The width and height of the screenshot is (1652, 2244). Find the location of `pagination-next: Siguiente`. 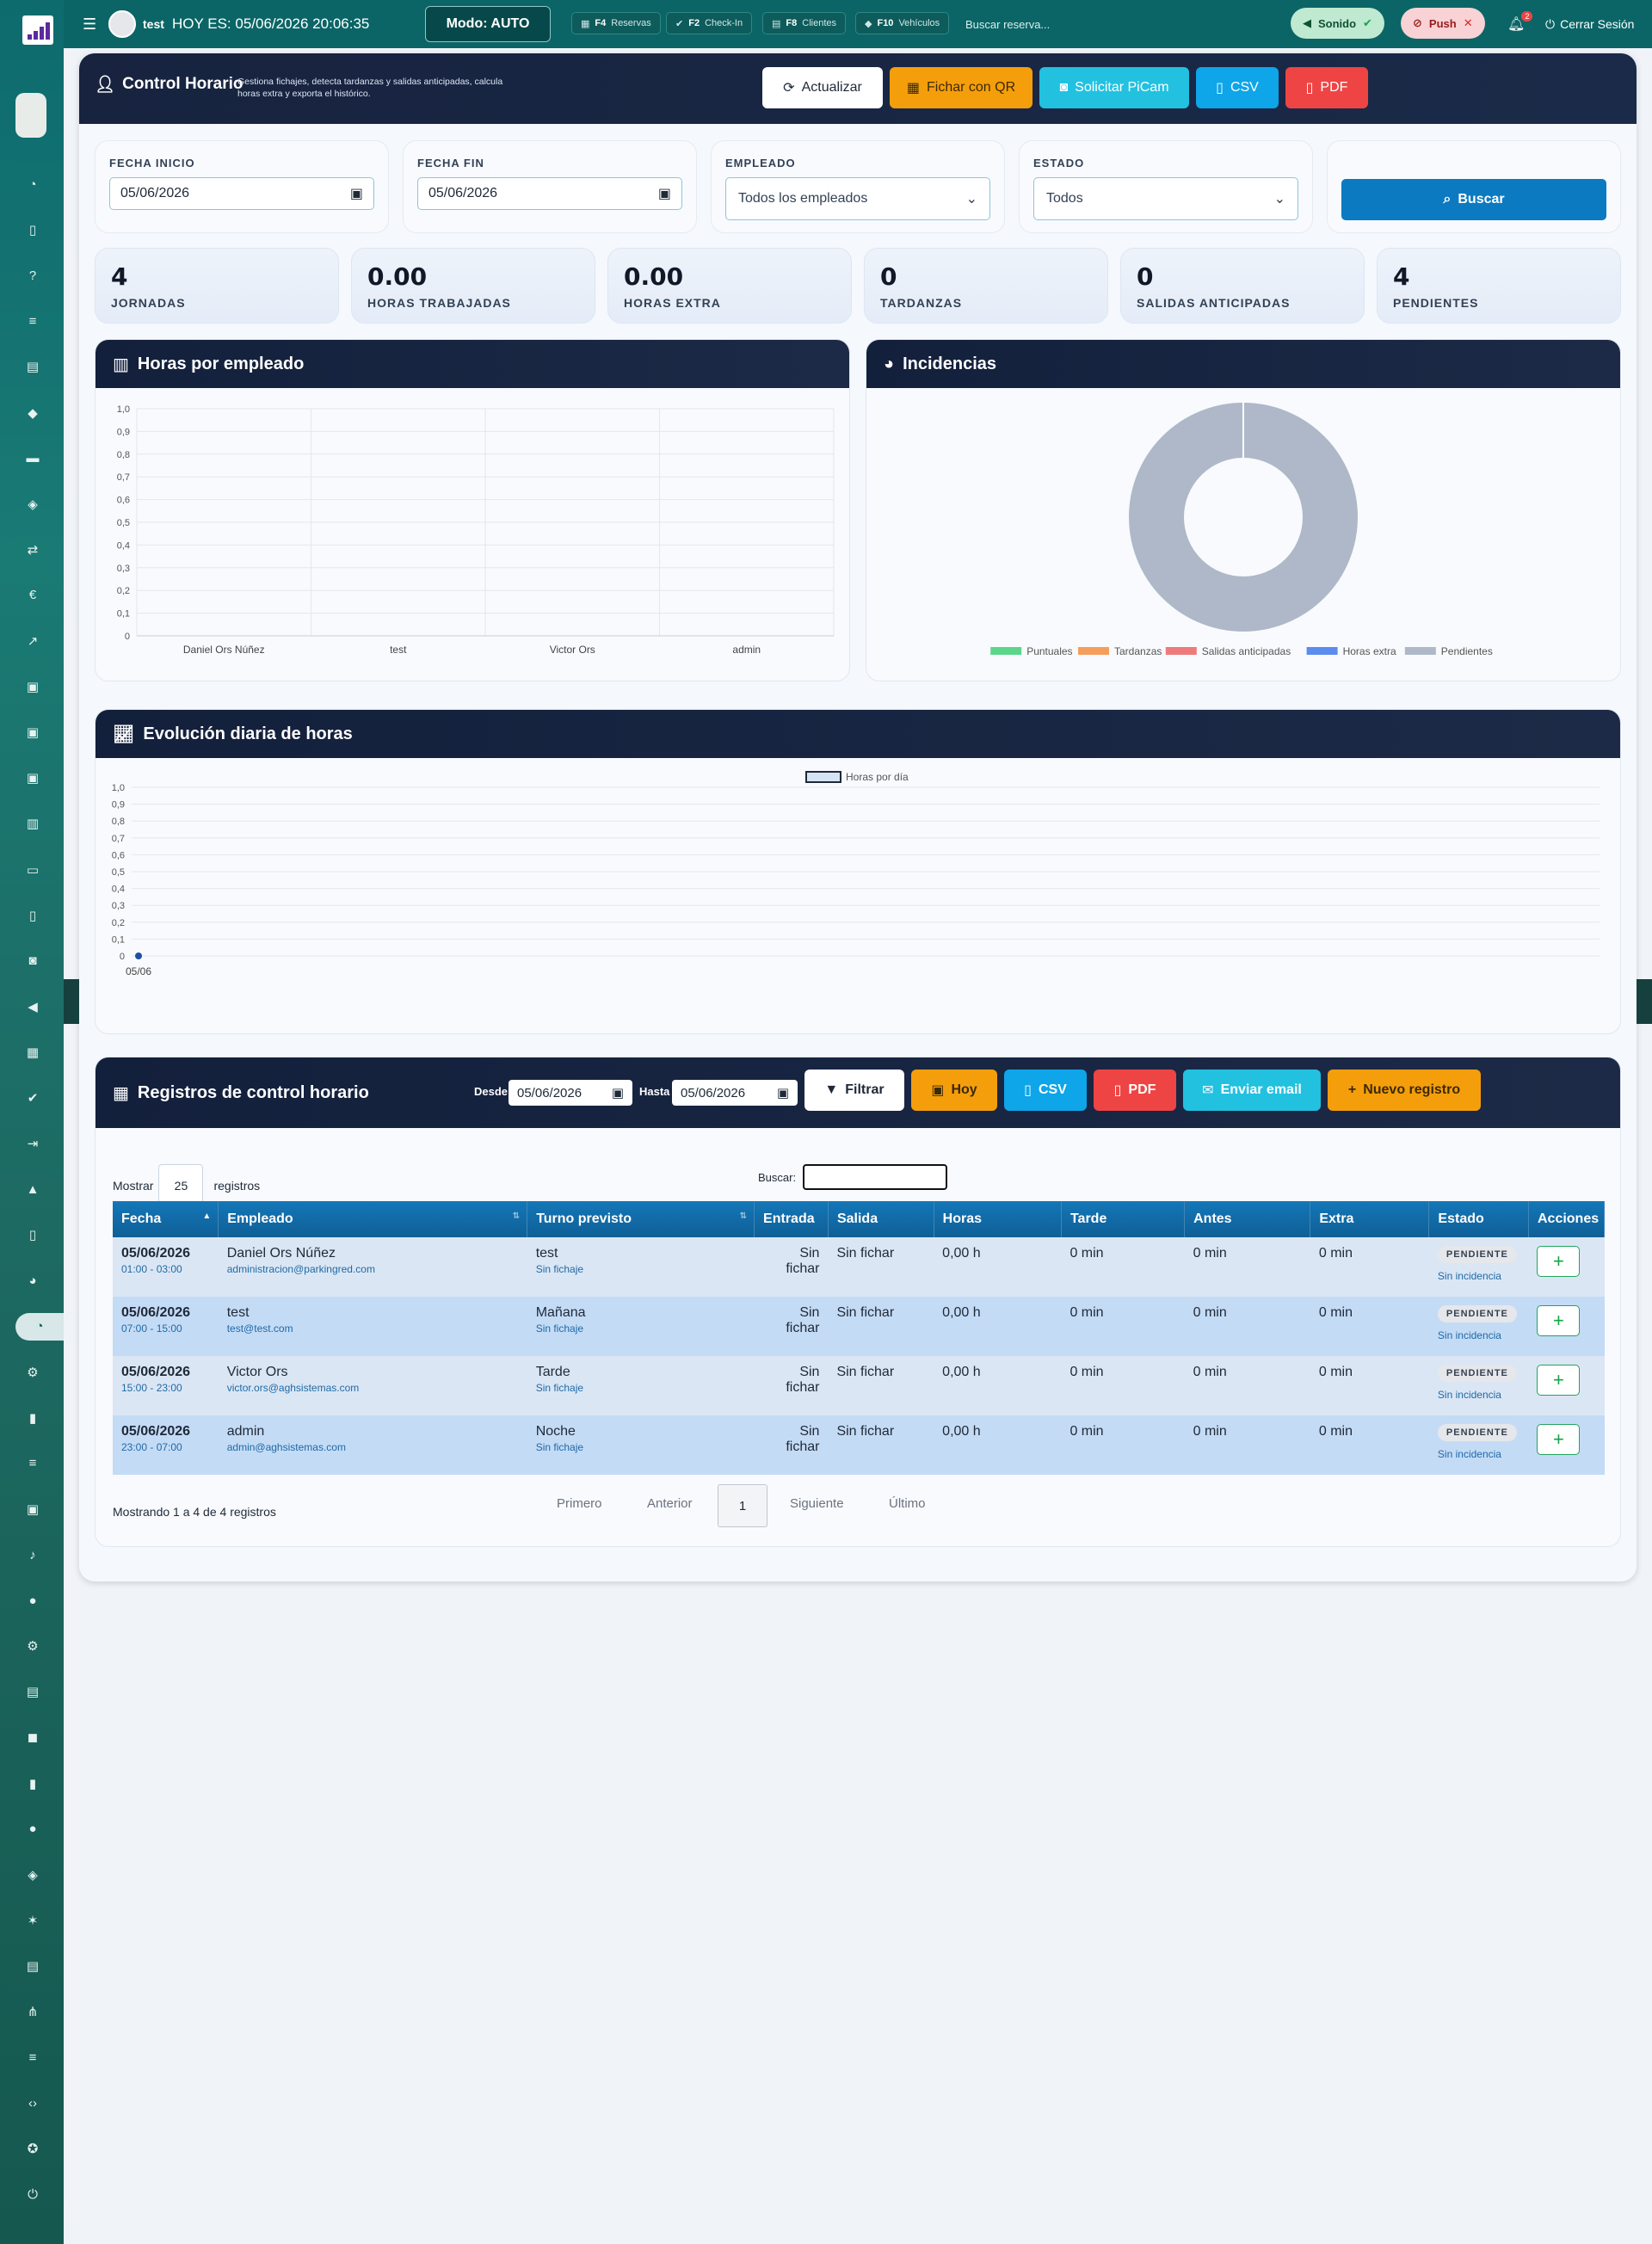

pagination-next: Siguiente is located at coordinates (817, 1503).